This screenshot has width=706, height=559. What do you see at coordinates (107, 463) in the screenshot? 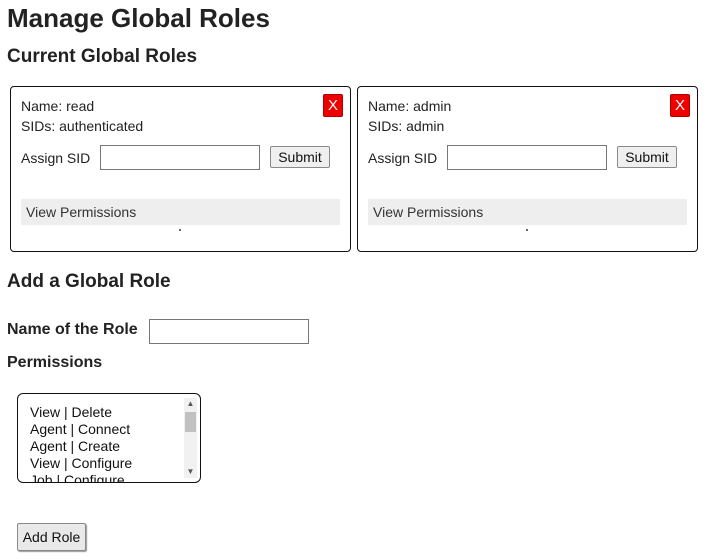
I see `permission-option: View | Configure` at bounding box center [107, 463].